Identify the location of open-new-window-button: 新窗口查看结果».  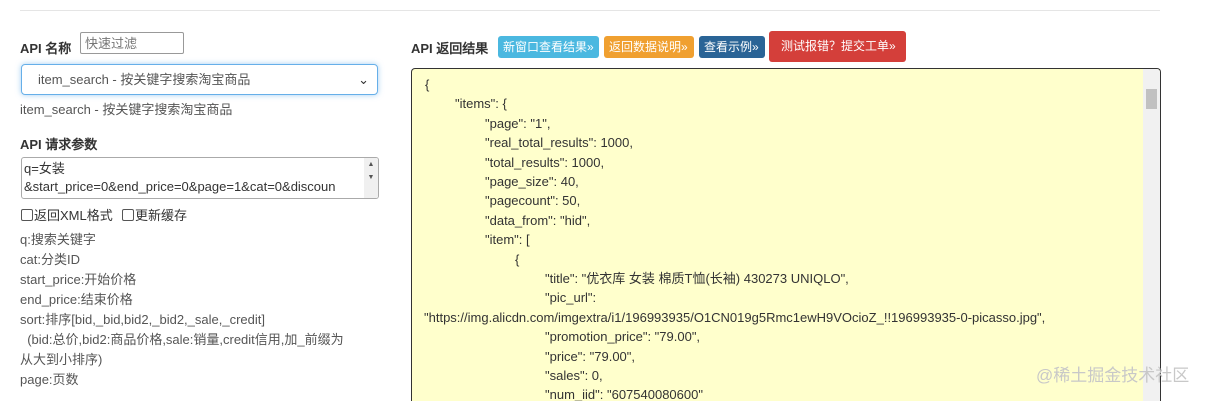
(548, 47).